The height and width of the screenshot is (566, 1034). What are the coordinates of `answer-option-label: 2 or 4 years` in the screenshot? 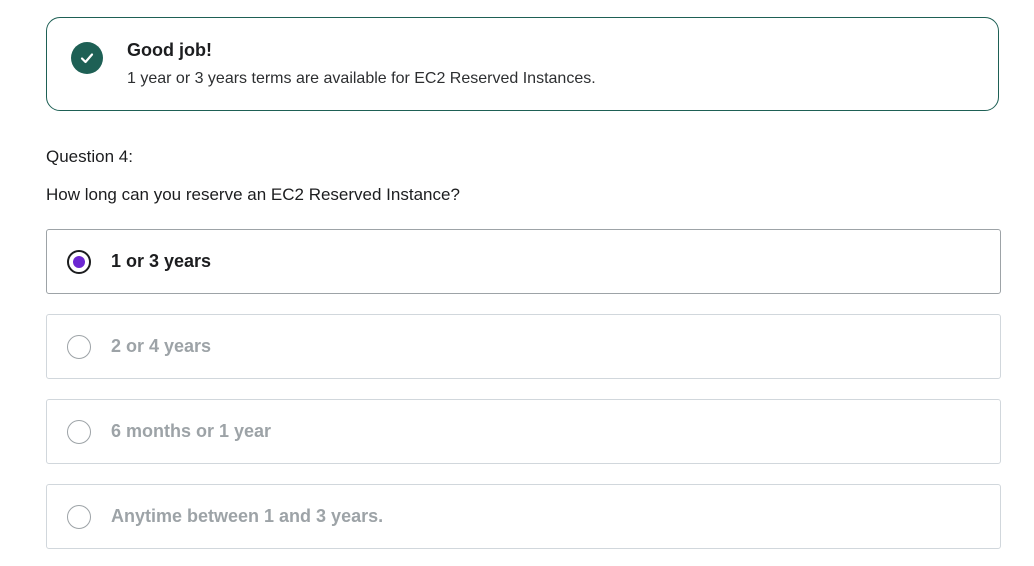 It's located at (161, 346).